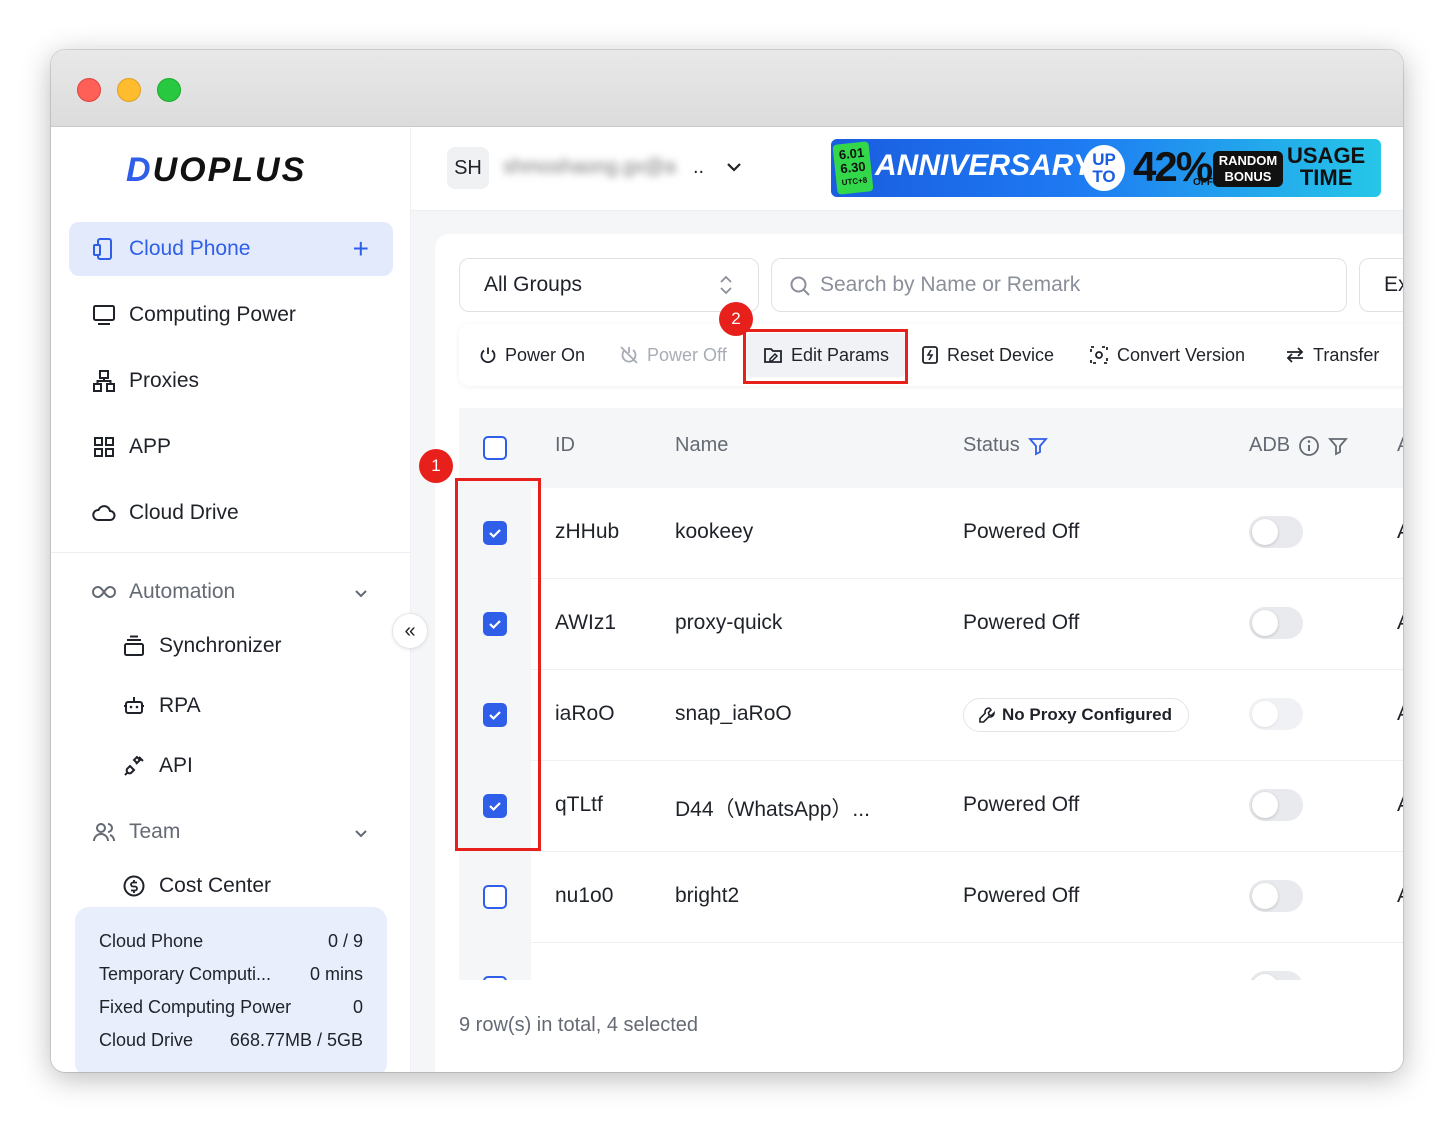  Describe the element at coordinates (182, 591) in the screenshot. I see `sidebar-section-label: Automation` at that location.